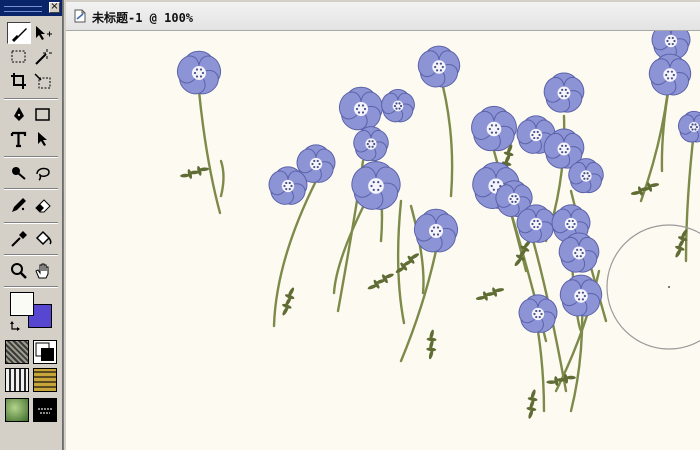 The height and width of the screenshot is (450, 700). I want to click on quick-mask-mode-button, so click(45, 352).